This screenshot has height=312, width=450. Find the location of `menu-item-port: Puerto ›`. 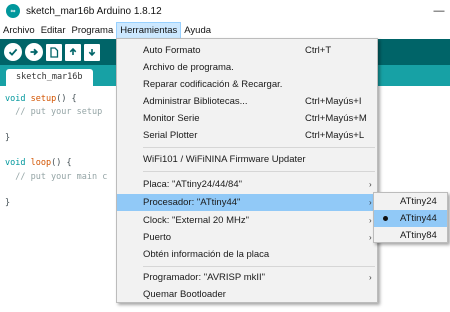

menu-item-port: Puerto › is located at coordinates (247, 237).